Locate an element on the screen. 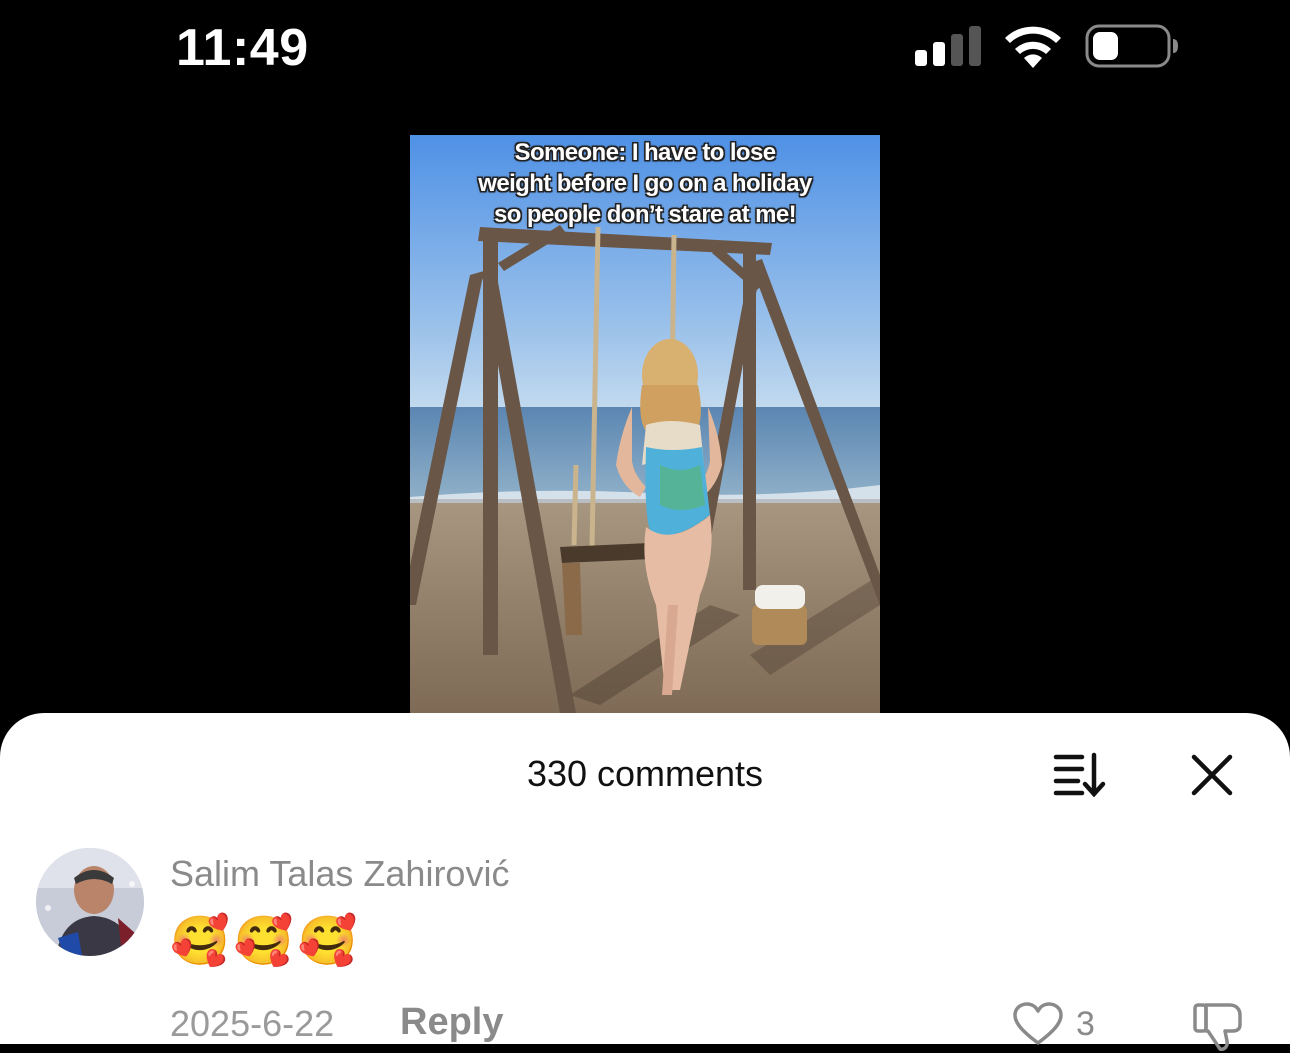 The width and height of the screenshot is (1290, 1053). reply-button: Reply is located at coordinates (451, 1022).